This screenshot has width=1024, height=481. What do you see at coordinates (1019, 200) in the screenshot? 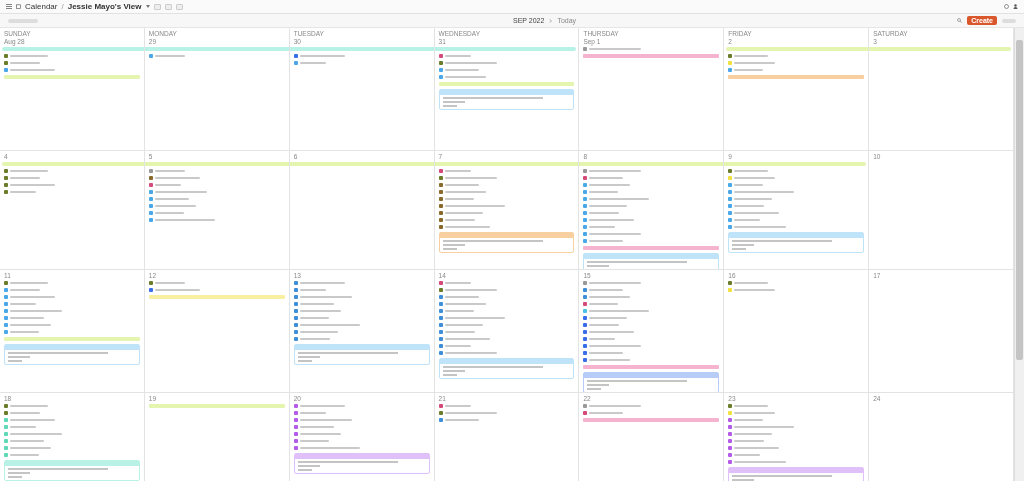
I see `scrollbar-thumb` at bounding box center [1019, 200].